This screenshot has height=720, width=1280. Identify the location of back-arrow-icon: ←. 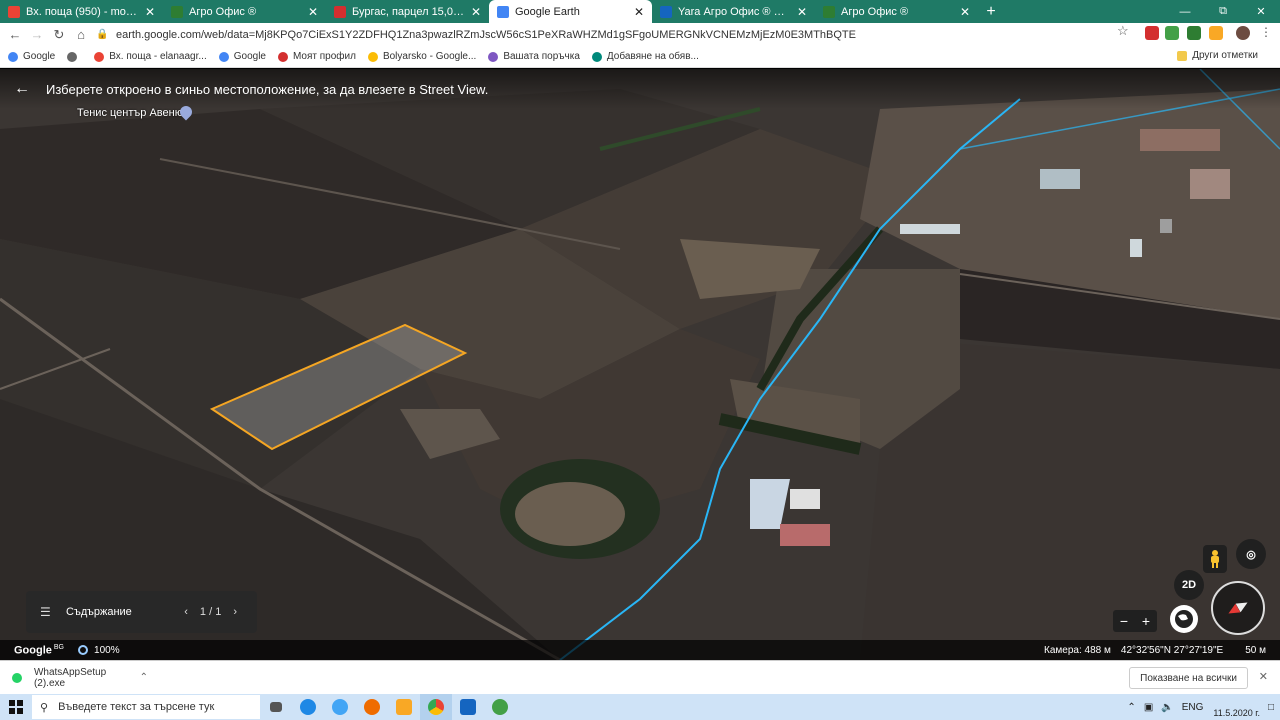
(22, 89).